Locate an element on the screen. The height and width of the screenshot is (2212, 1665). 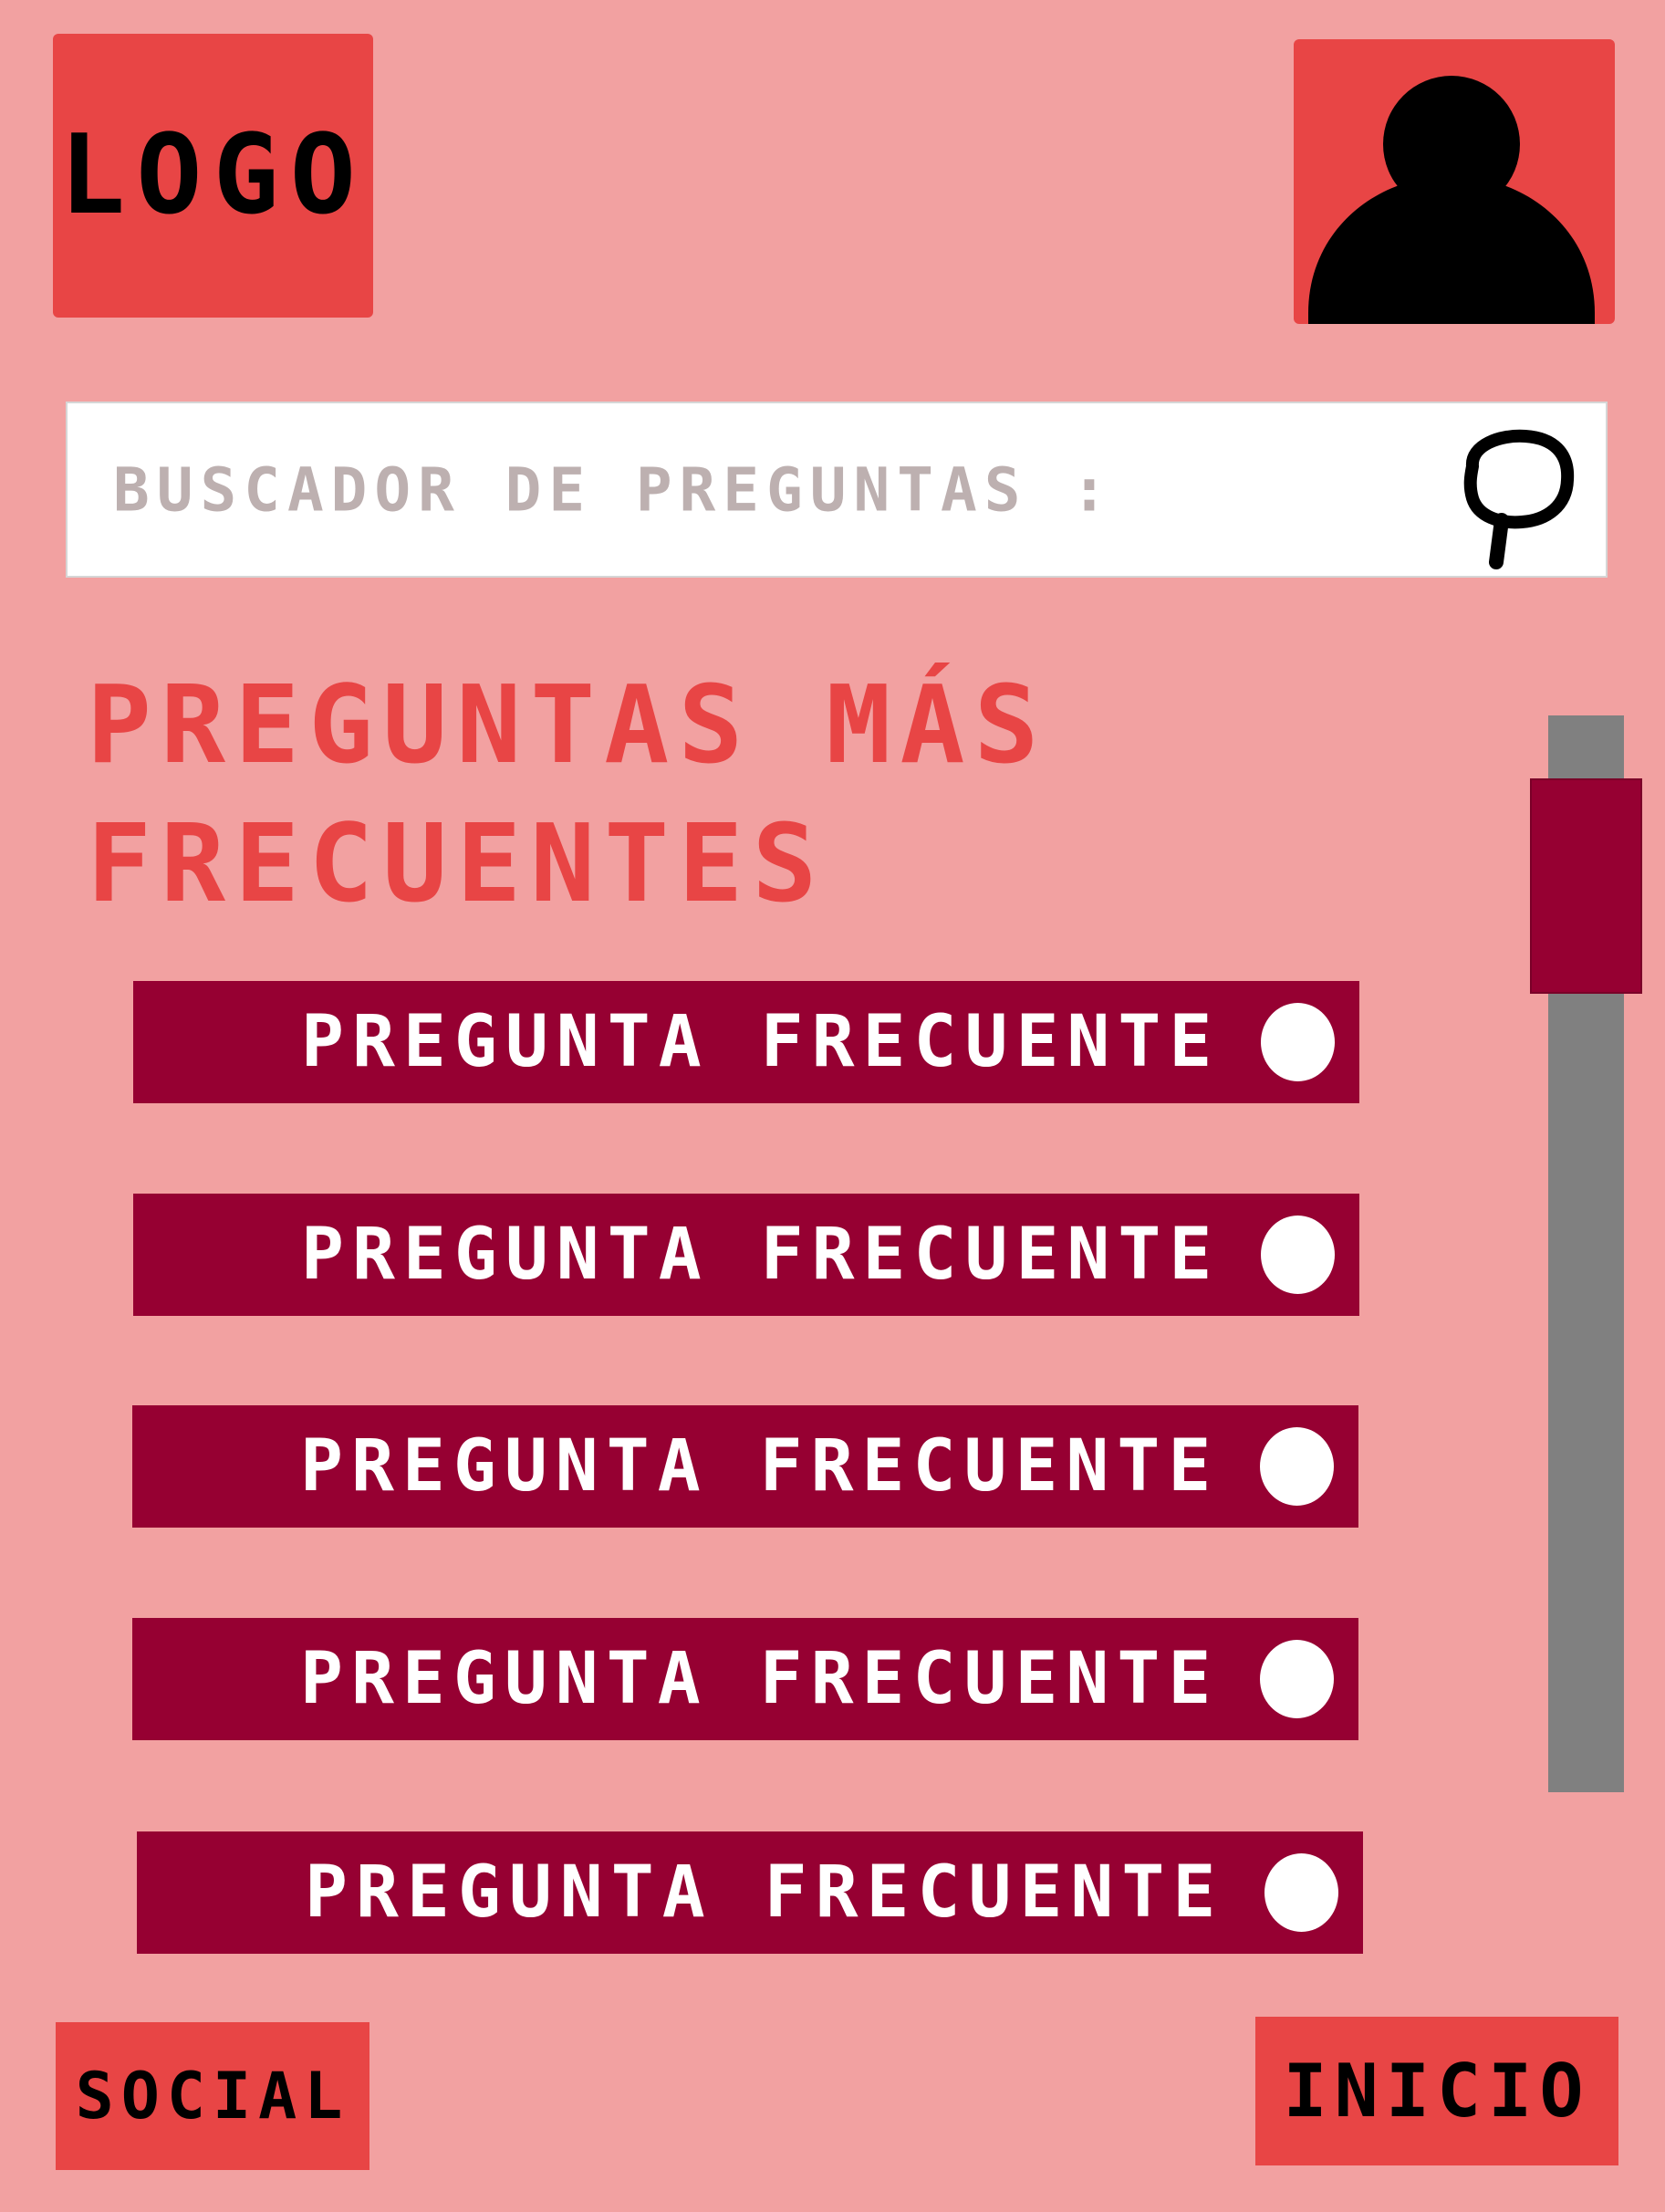
home-button-label: INICIO is located at coordinates (1437, 2091).